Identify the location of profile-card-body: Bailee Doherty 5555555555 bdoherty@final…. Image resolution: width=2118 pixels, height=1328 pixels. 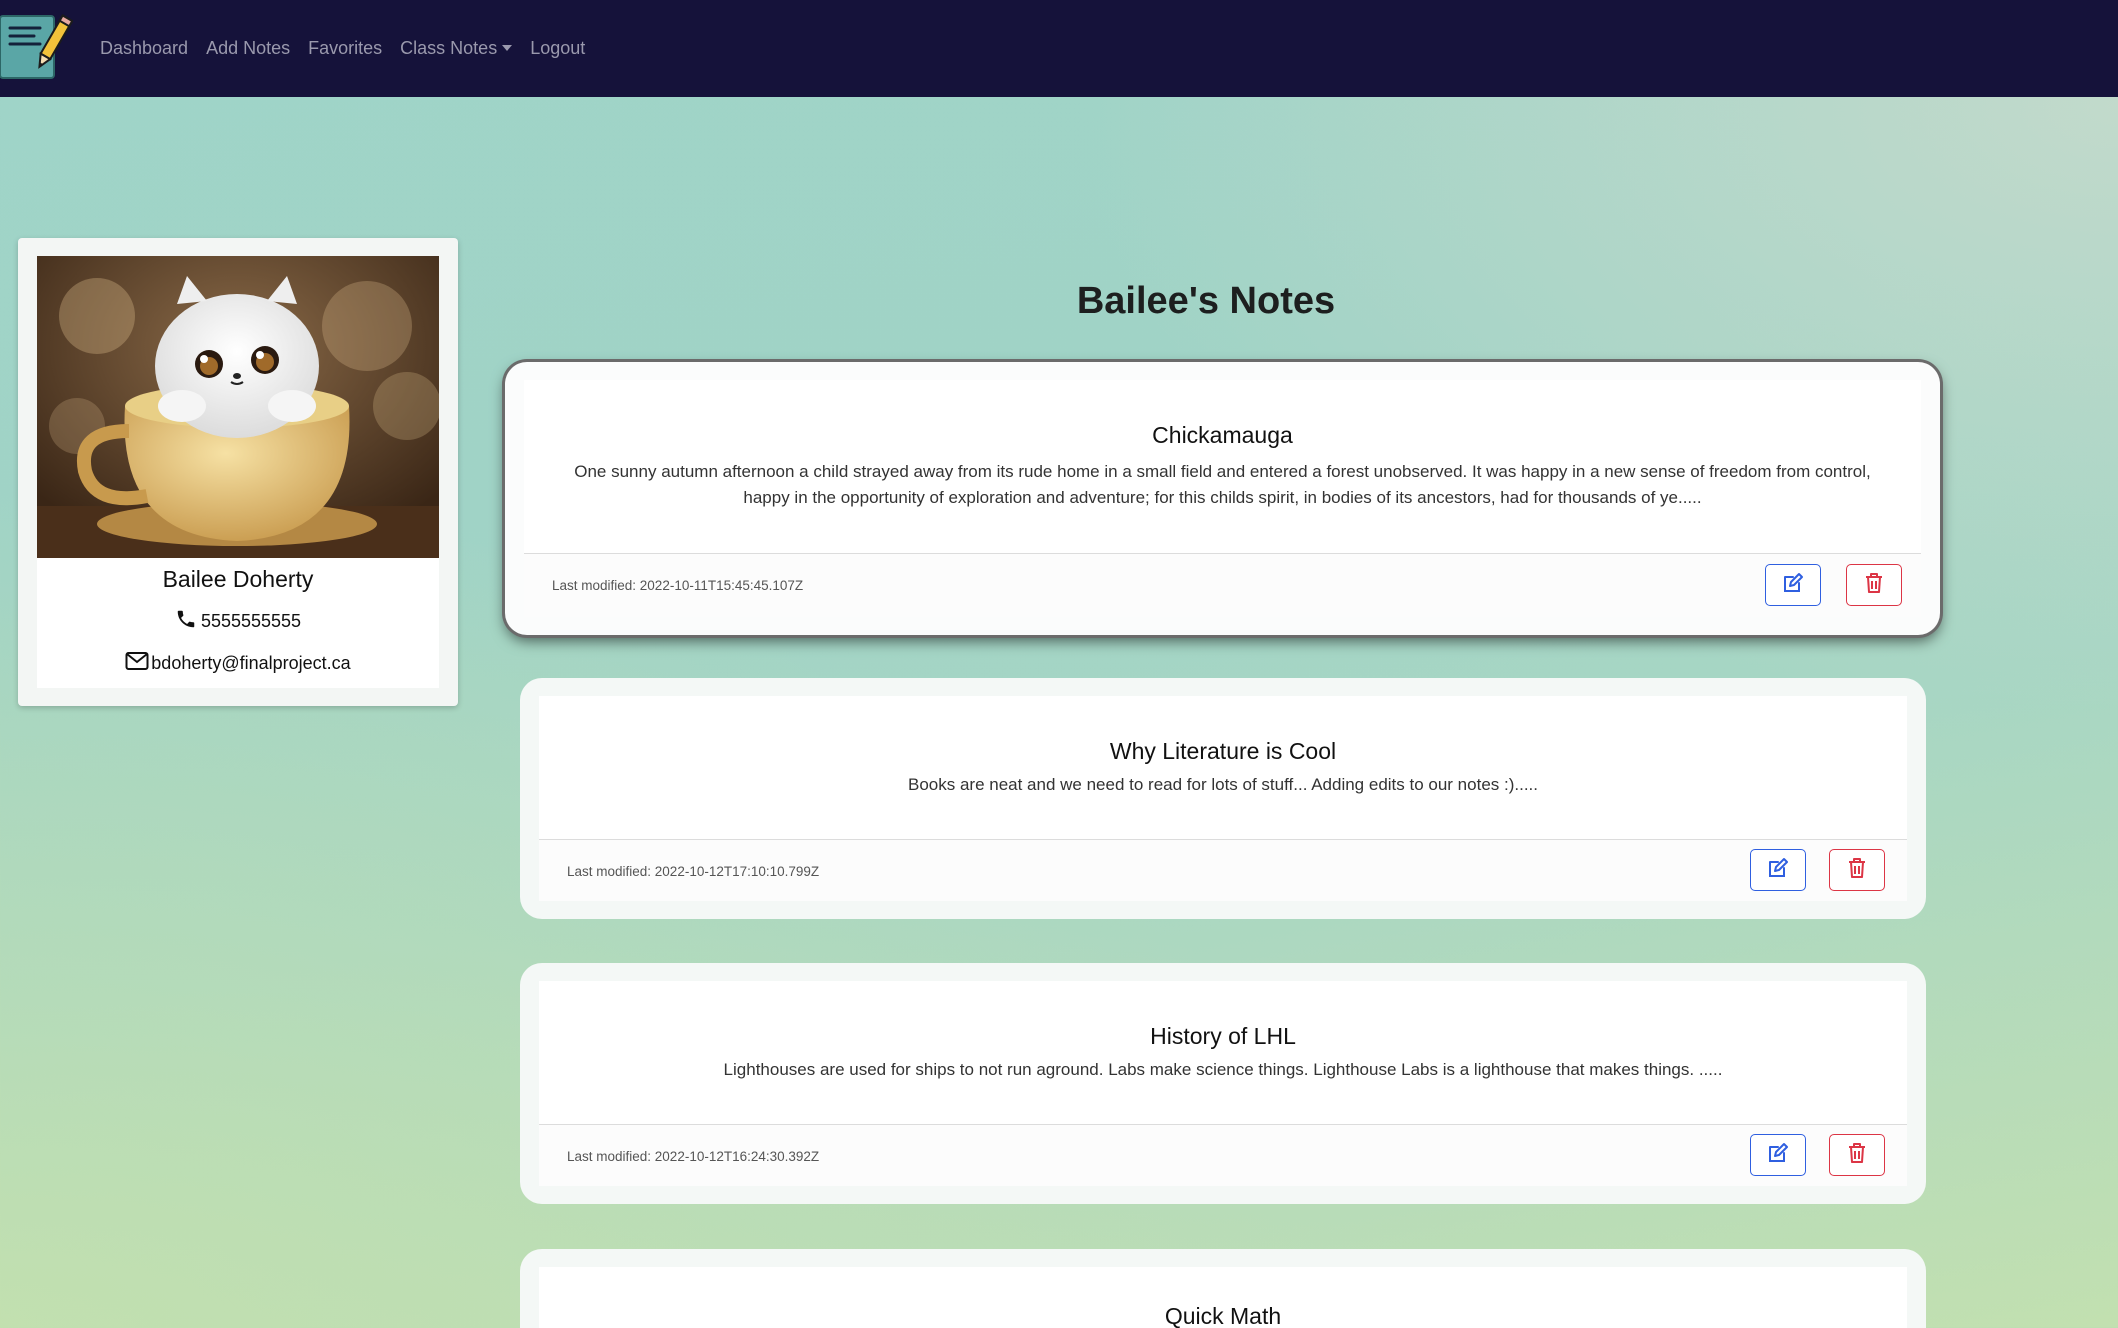
(238, 472).